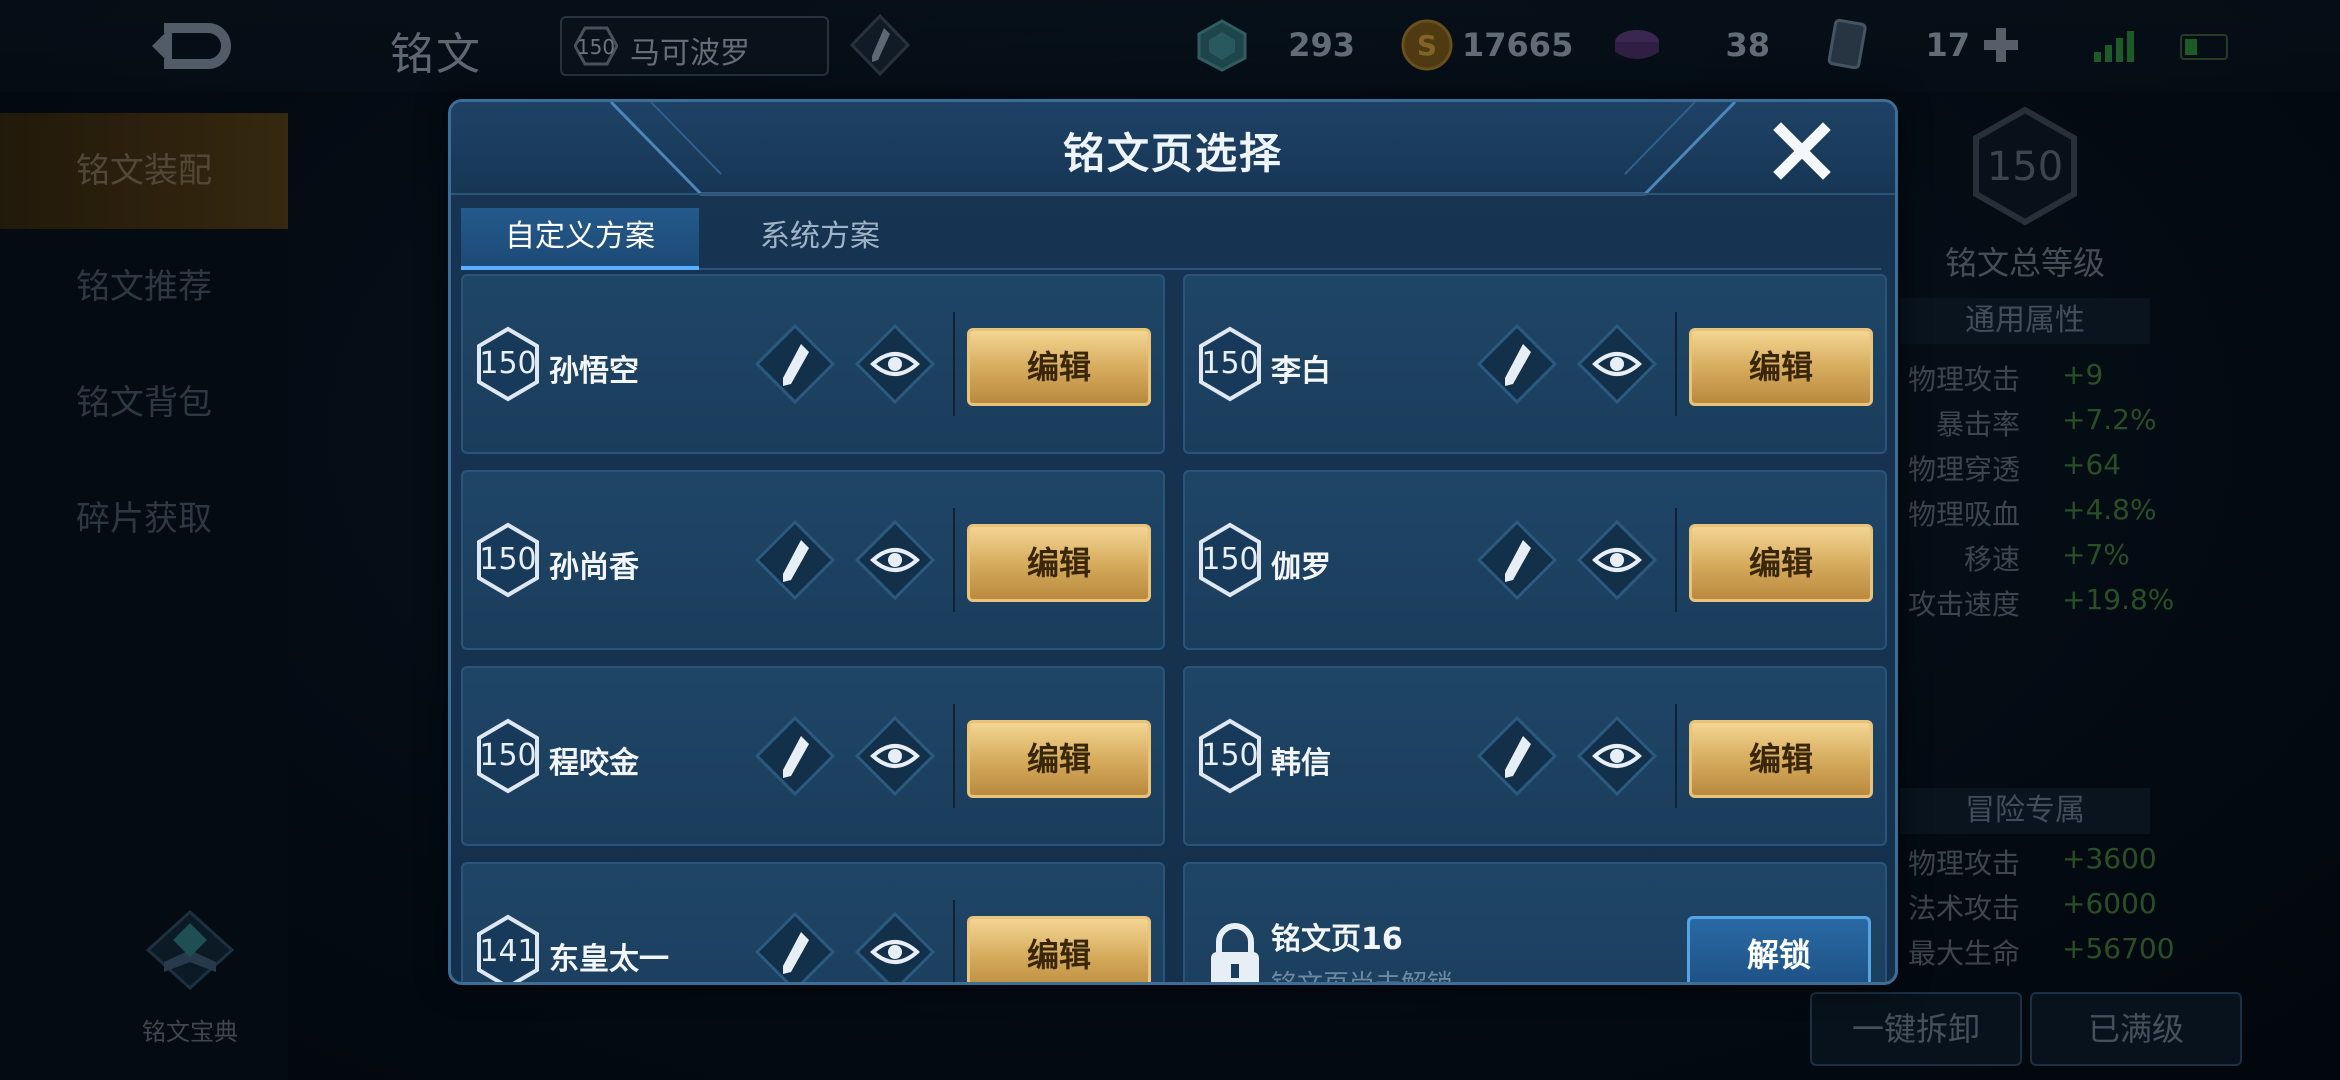 The height and width of the screenshot is (1080, 2340). Describe the element at coordinates (1301, 763) in the screenshot. I see `page-hero-name: 韩信` at that location.